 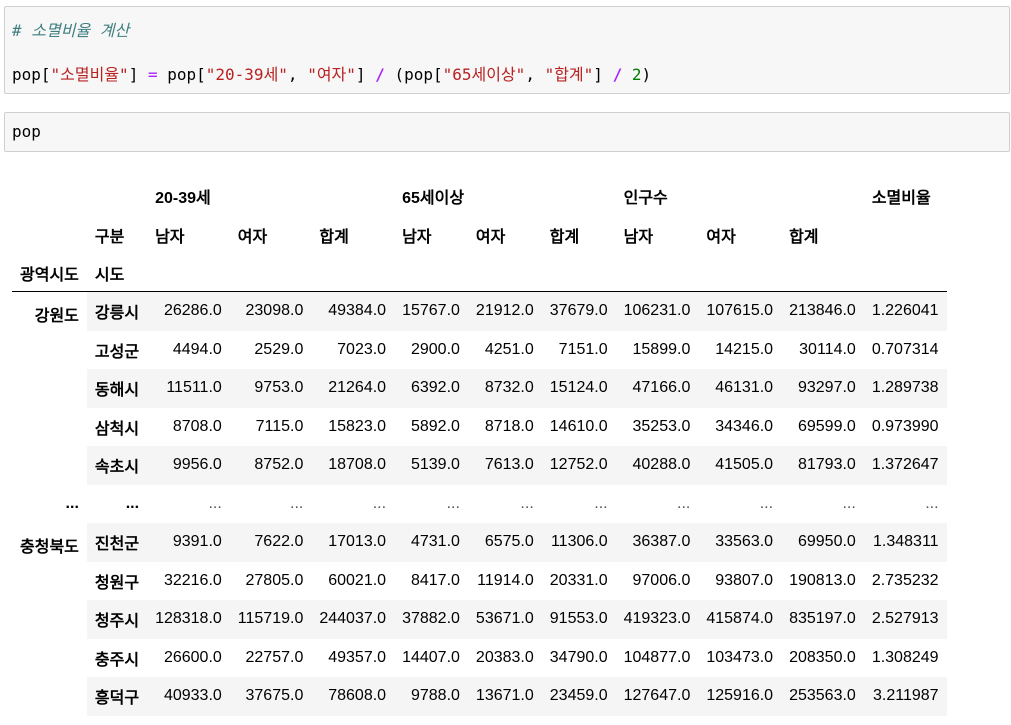 I want to click on cell: 115719.0, so click(x=270, y=619).